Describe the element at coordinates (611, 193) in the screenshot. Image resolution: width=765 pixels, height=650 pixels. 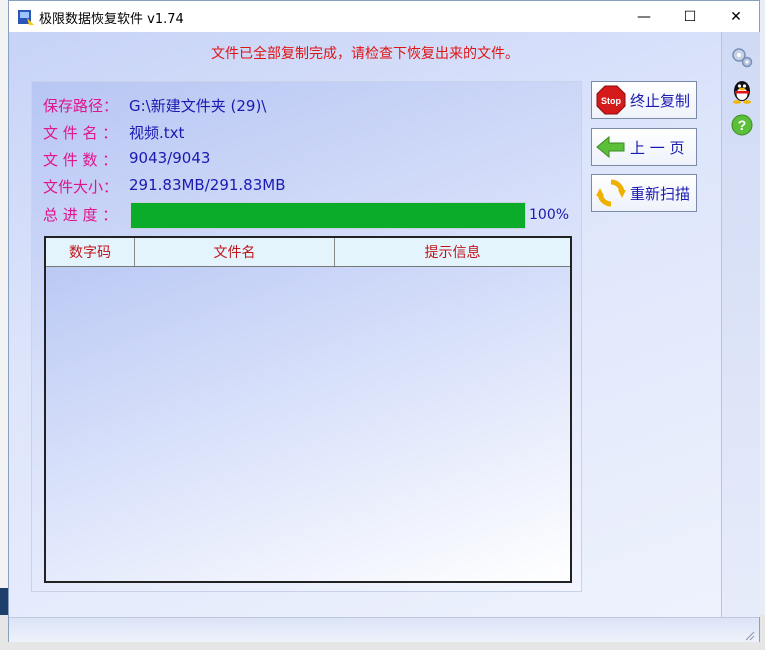
I see `refresh-icon` at that location.